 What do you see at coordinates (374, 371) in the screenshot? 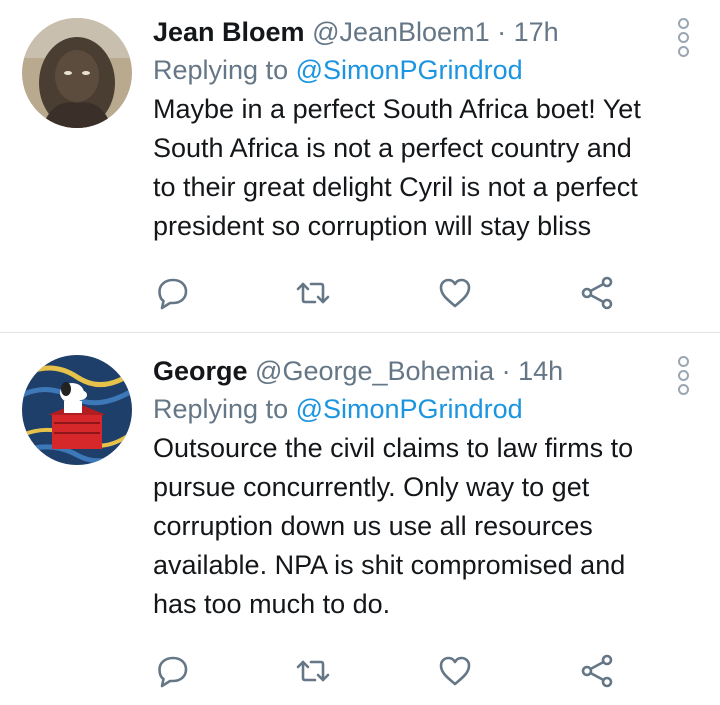
I see `user-handle: @George_Bohemia` at bounding box center [374, 371].